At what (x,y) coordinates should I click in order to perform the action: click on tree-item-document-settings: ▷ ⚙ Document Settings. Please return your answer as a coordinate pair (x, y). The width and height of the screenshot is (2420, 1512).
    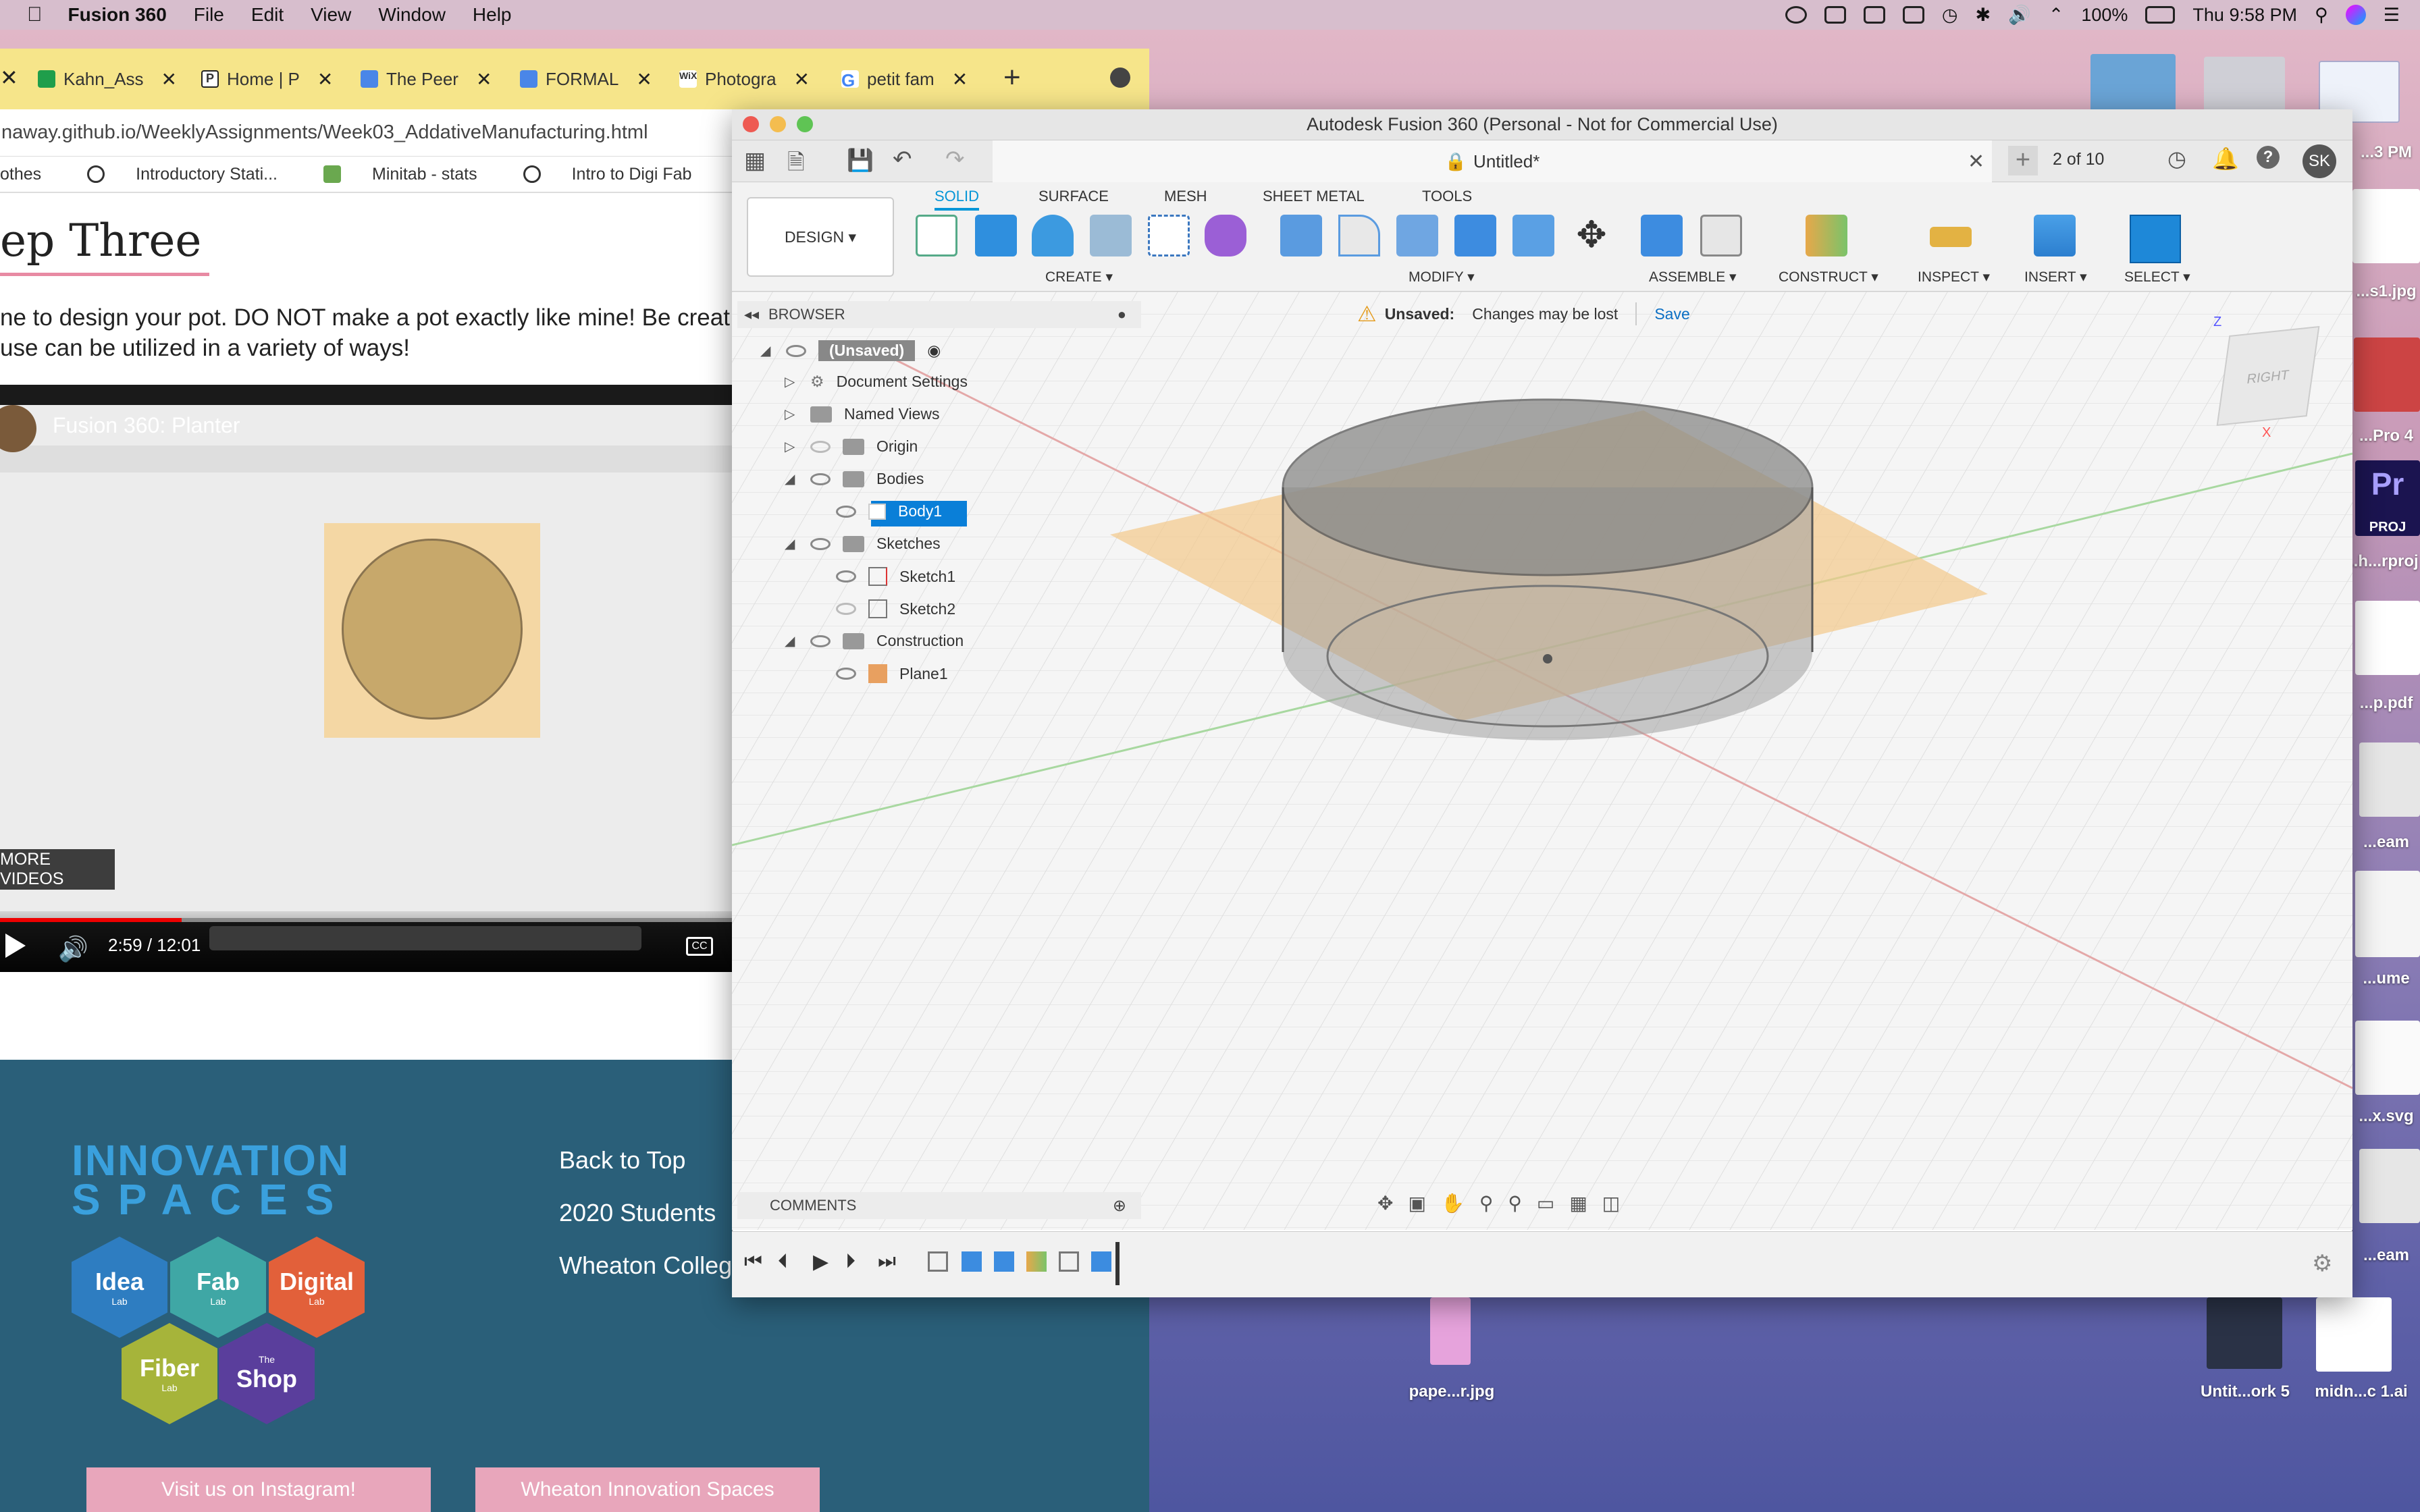
    Looking at the image, I should click on (876, 382).